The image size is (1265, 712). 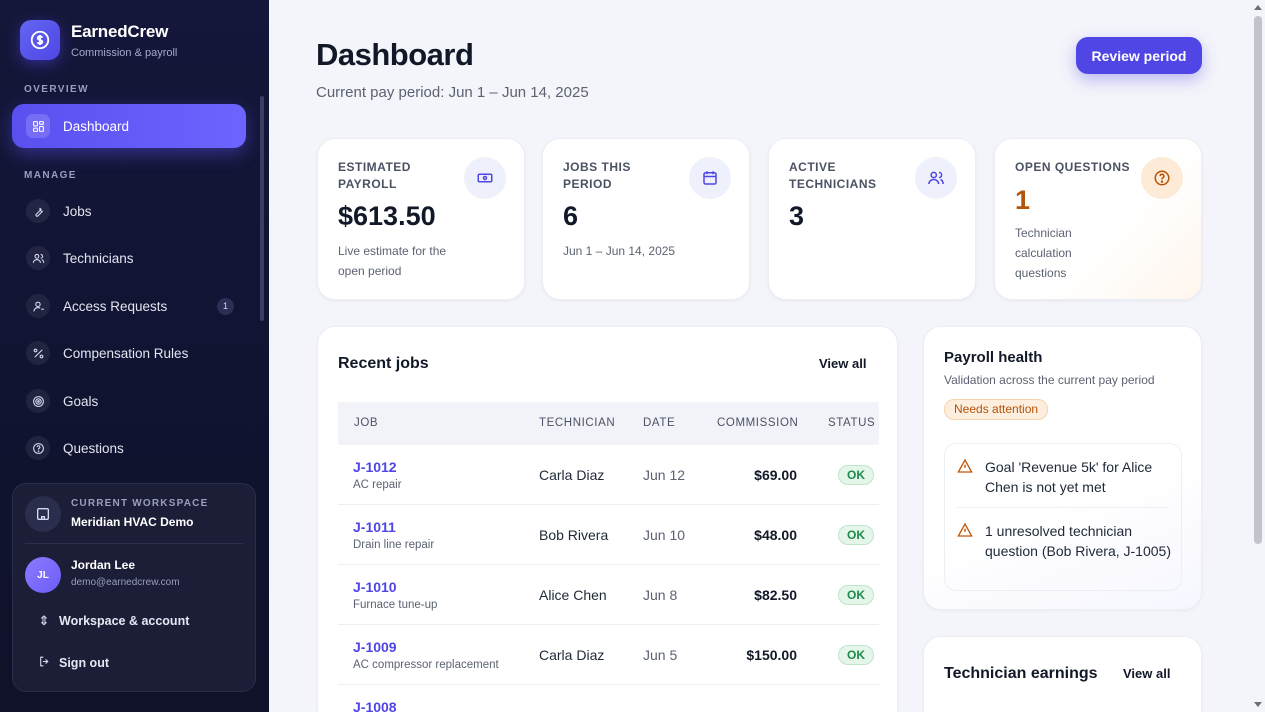 I want to click on page-scrollbar, so click(x=1258, y=356).